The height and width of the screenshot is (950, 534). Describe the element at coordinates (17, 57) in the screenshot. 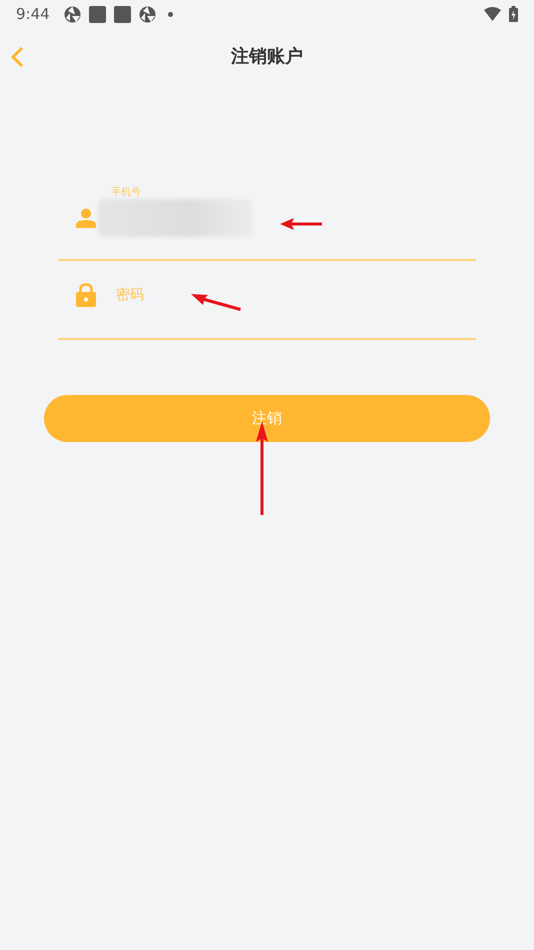

I see `back-icon` at that location.